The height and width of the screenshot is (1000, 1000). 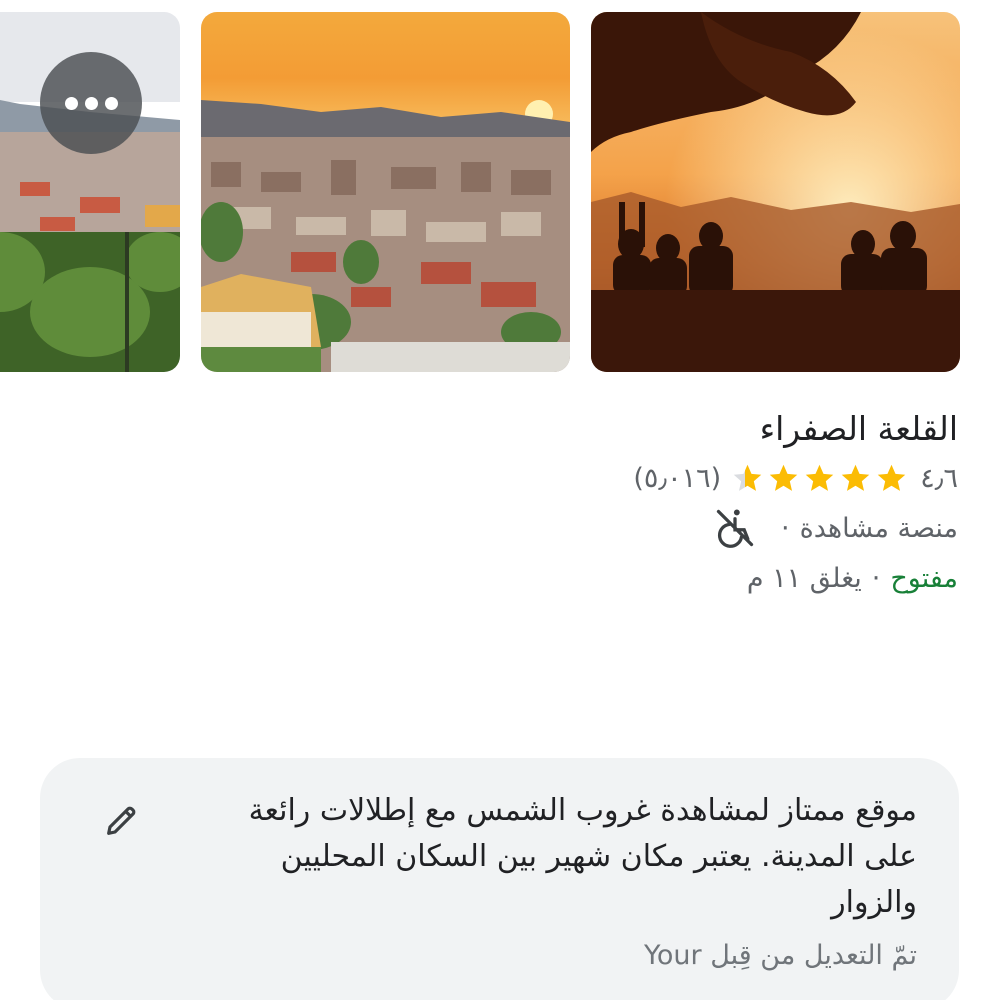 I want to click on review-count: (٥٫٠١٦), so click(x=677, y=478).